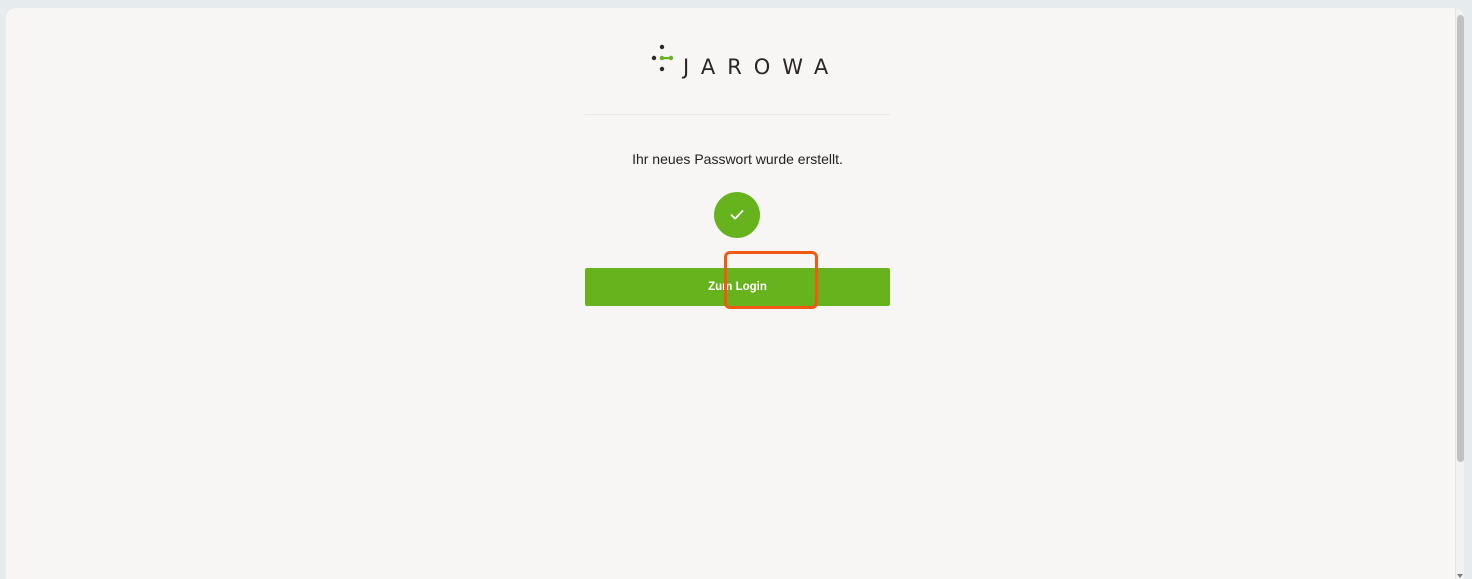 Image resolution: width=1472 pixels, height=579 pixels. What do you see at coordinates (662, 58) in the screenshot?
I see `jarowa-logo-mark-icon` at bounding box center [662, 58].